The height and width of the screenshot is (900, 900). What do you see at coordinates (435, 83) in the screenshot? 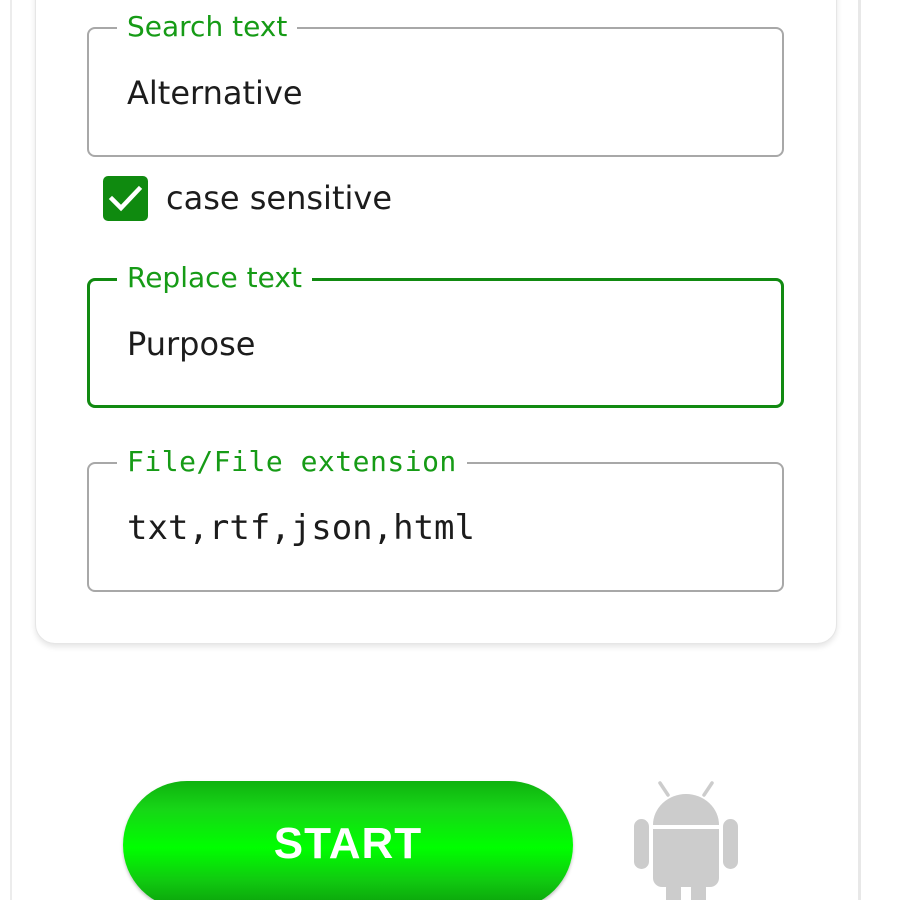
I see `search-text-field: Search text Alternative` at bounding box center [435, 83].